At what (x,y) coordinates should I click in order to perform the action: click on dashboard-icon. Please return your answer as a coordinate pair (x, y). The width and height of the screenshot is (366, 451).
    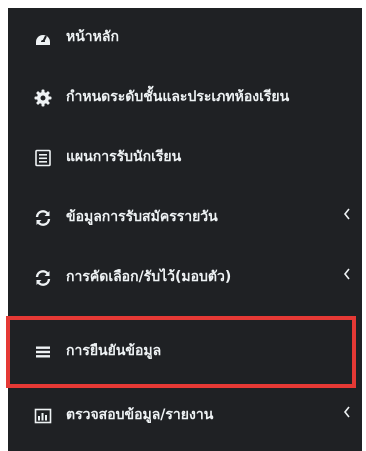
    Looking at the image, I should click on (43, 38).